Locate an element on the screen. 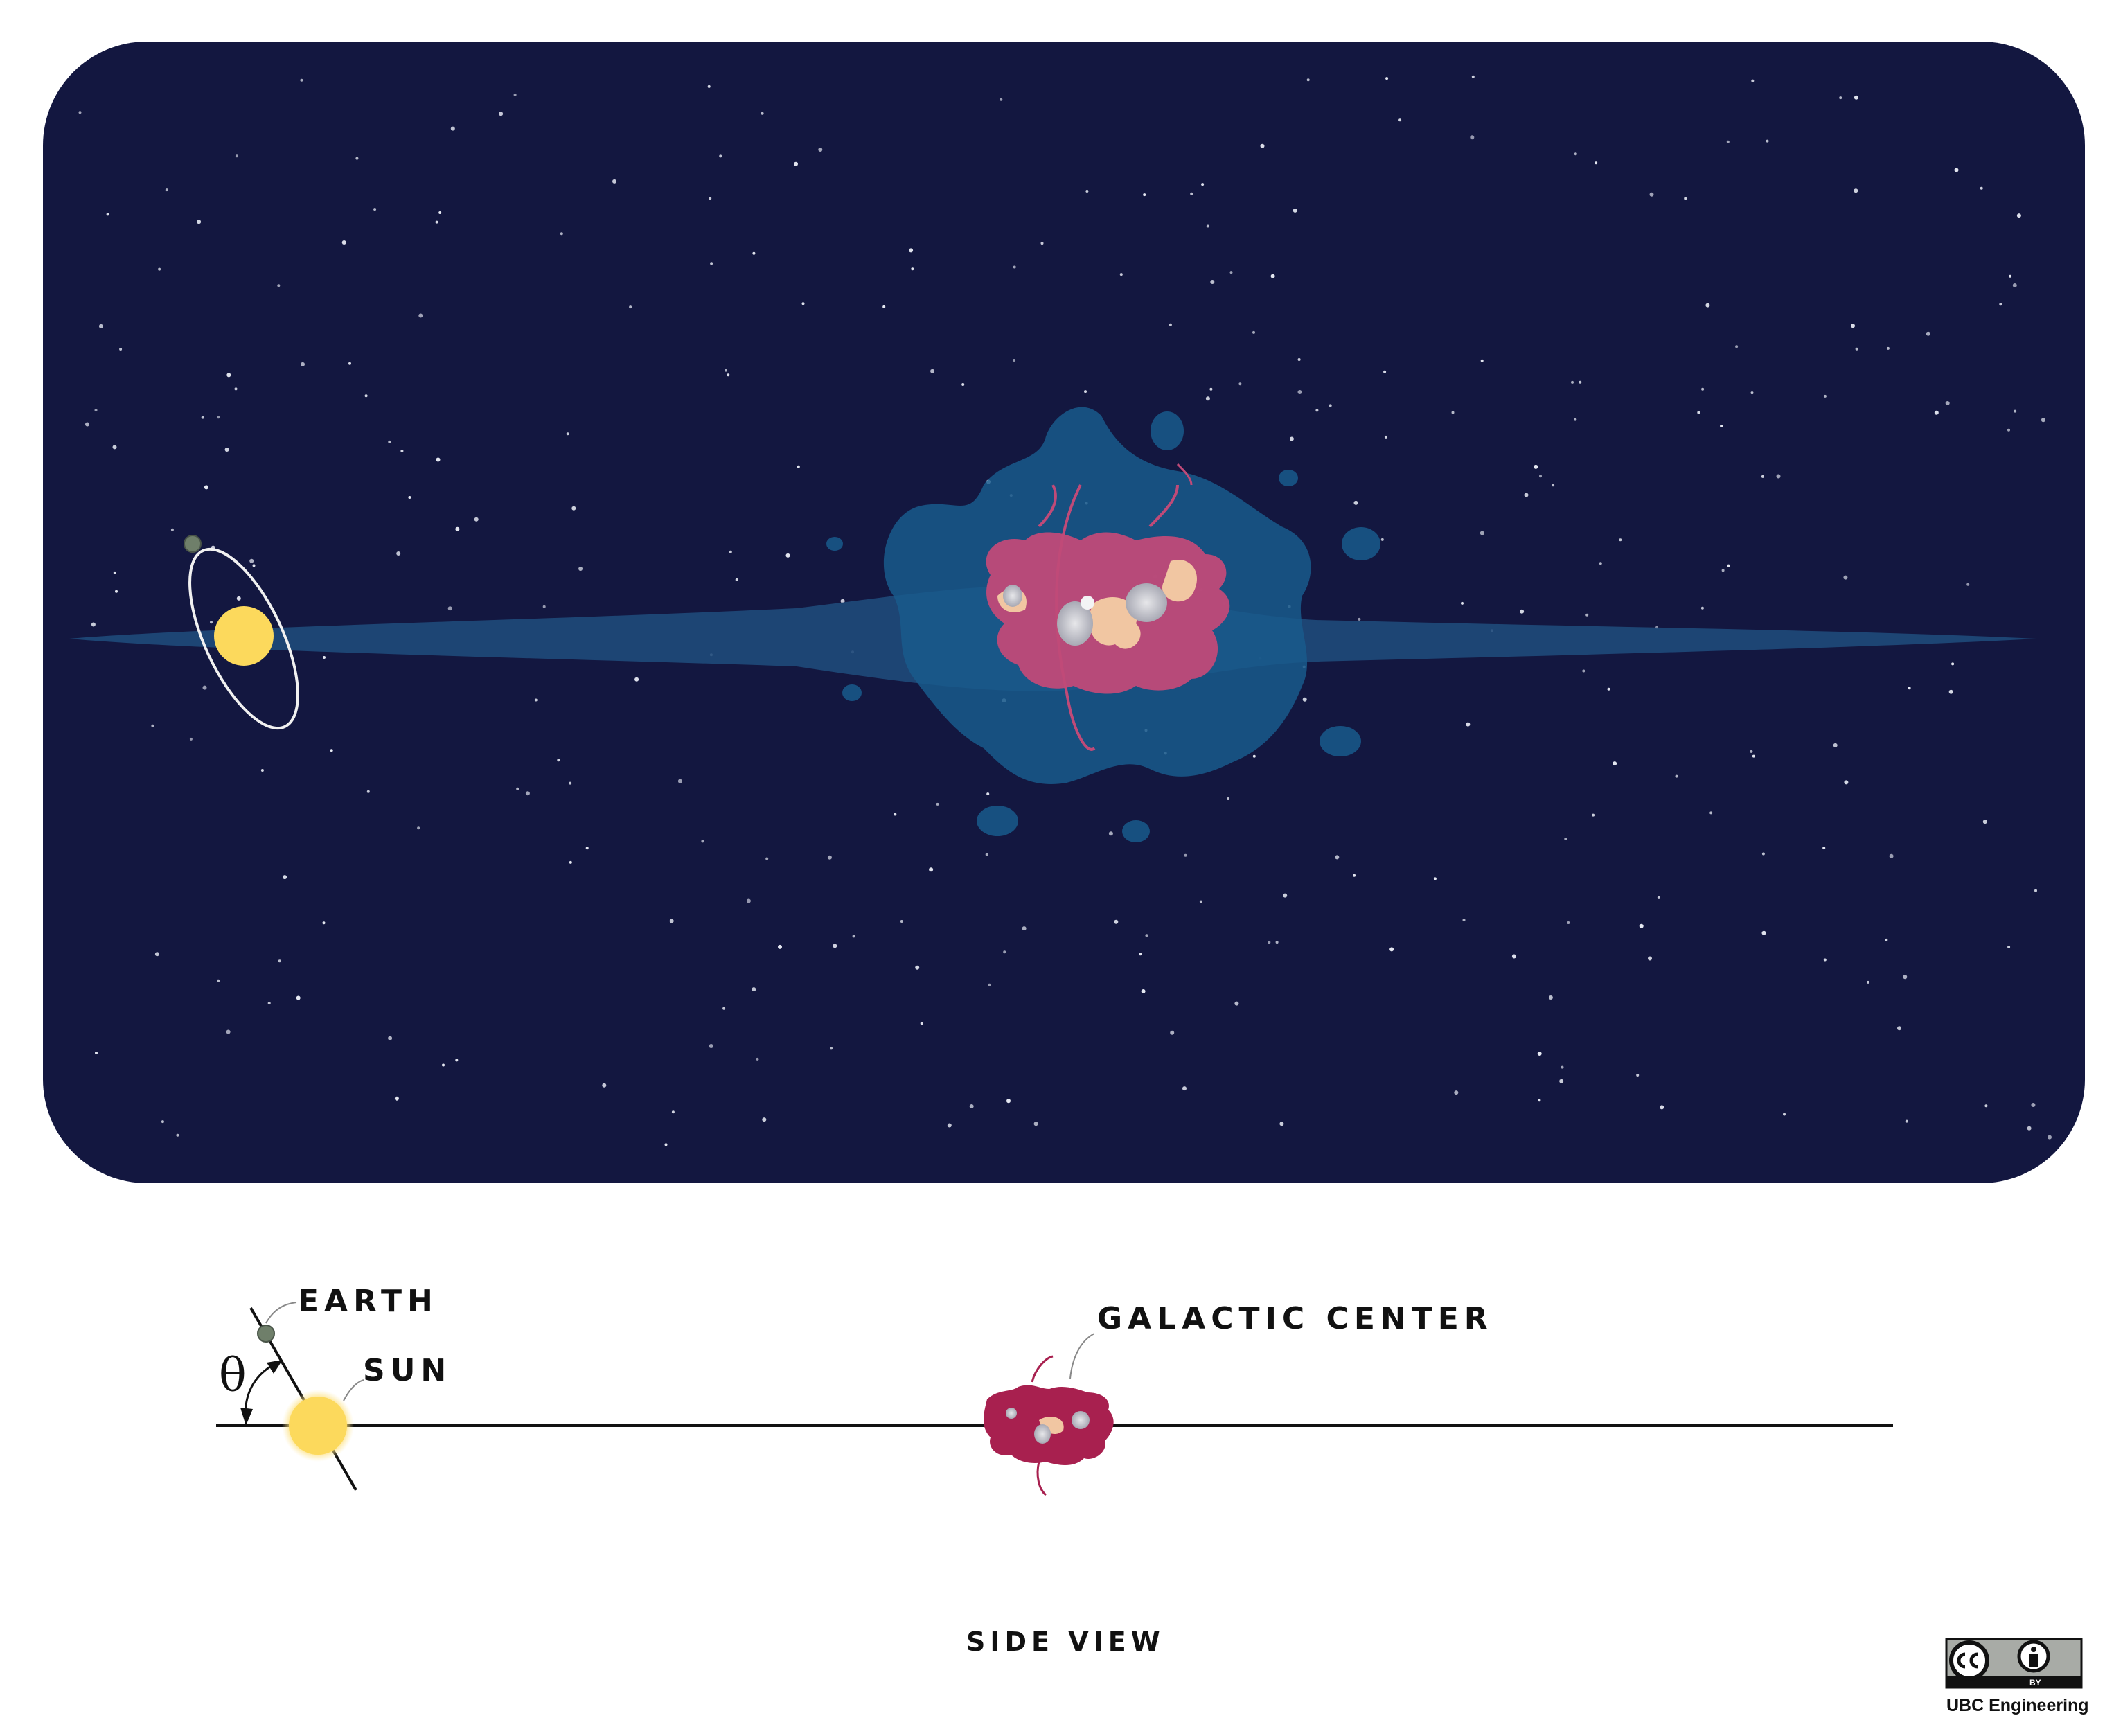 The width and height of the screenshot is (2123, 1736). sun-leader is located at coordinates (353, 1390).